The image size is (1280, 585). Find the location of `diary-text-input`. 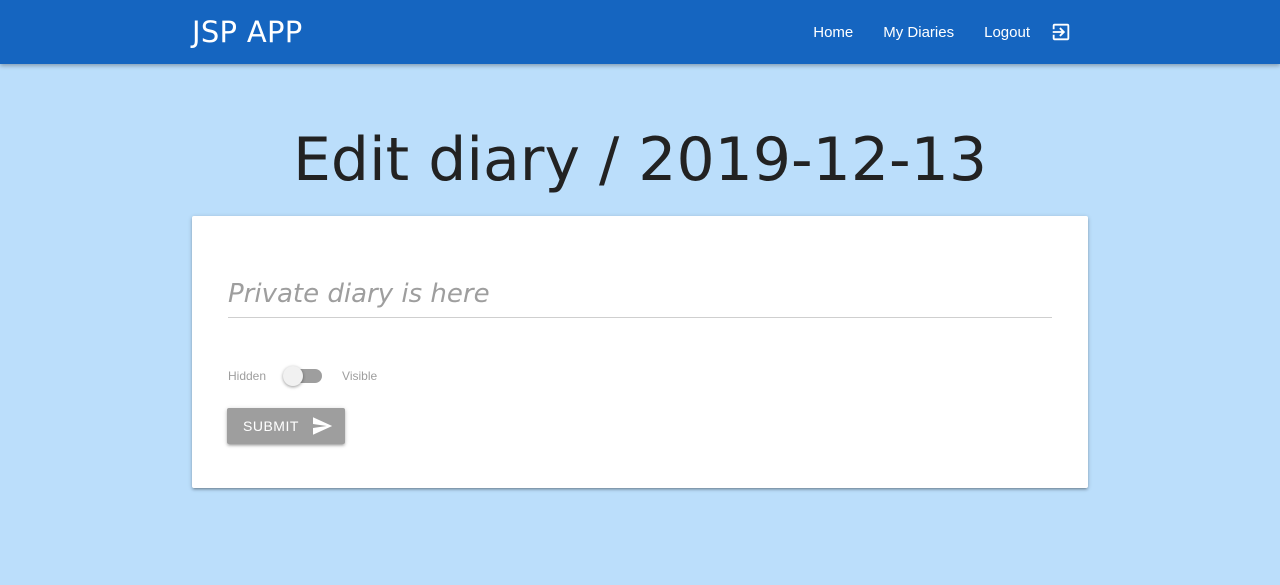

diary-text-input is located at coordinates (640, 294).